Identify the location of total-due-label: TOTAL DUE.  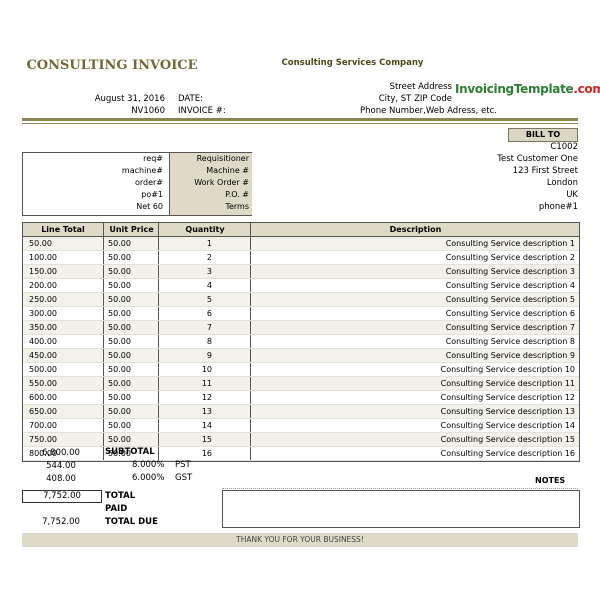
(131, 522).